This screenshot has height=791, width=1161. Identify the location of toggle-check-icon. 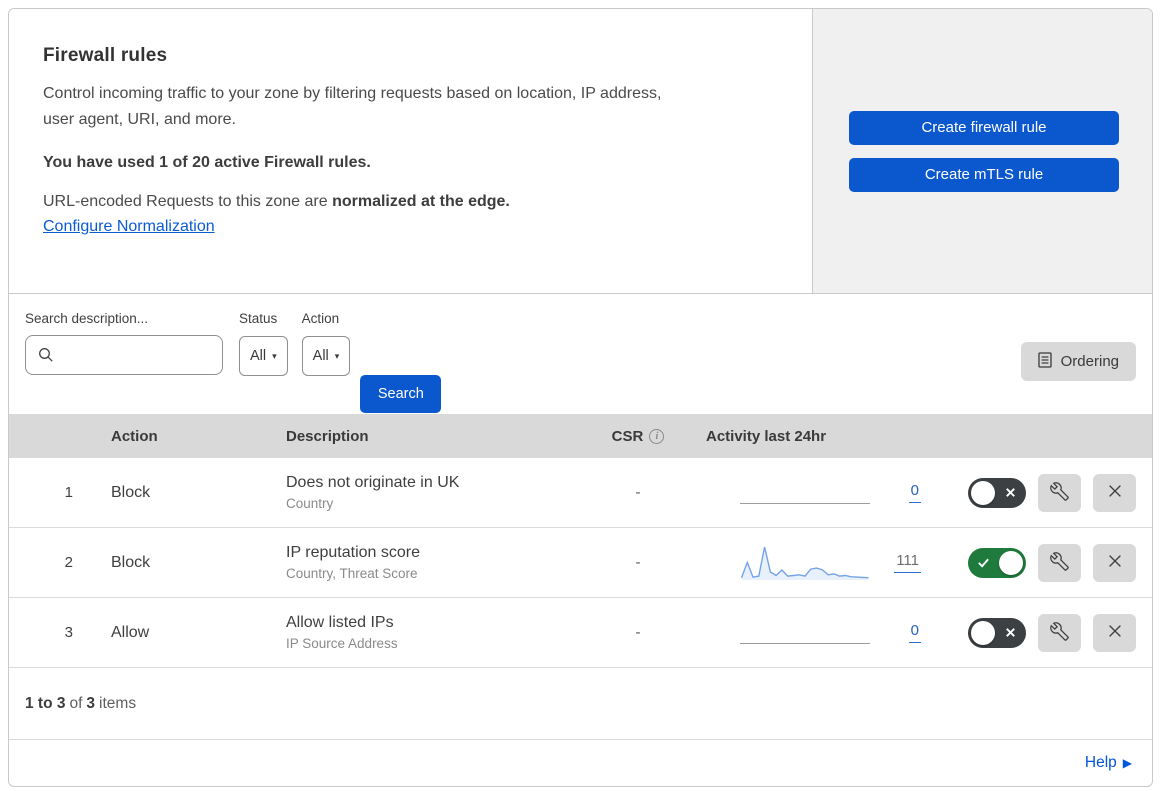
(983, 565).